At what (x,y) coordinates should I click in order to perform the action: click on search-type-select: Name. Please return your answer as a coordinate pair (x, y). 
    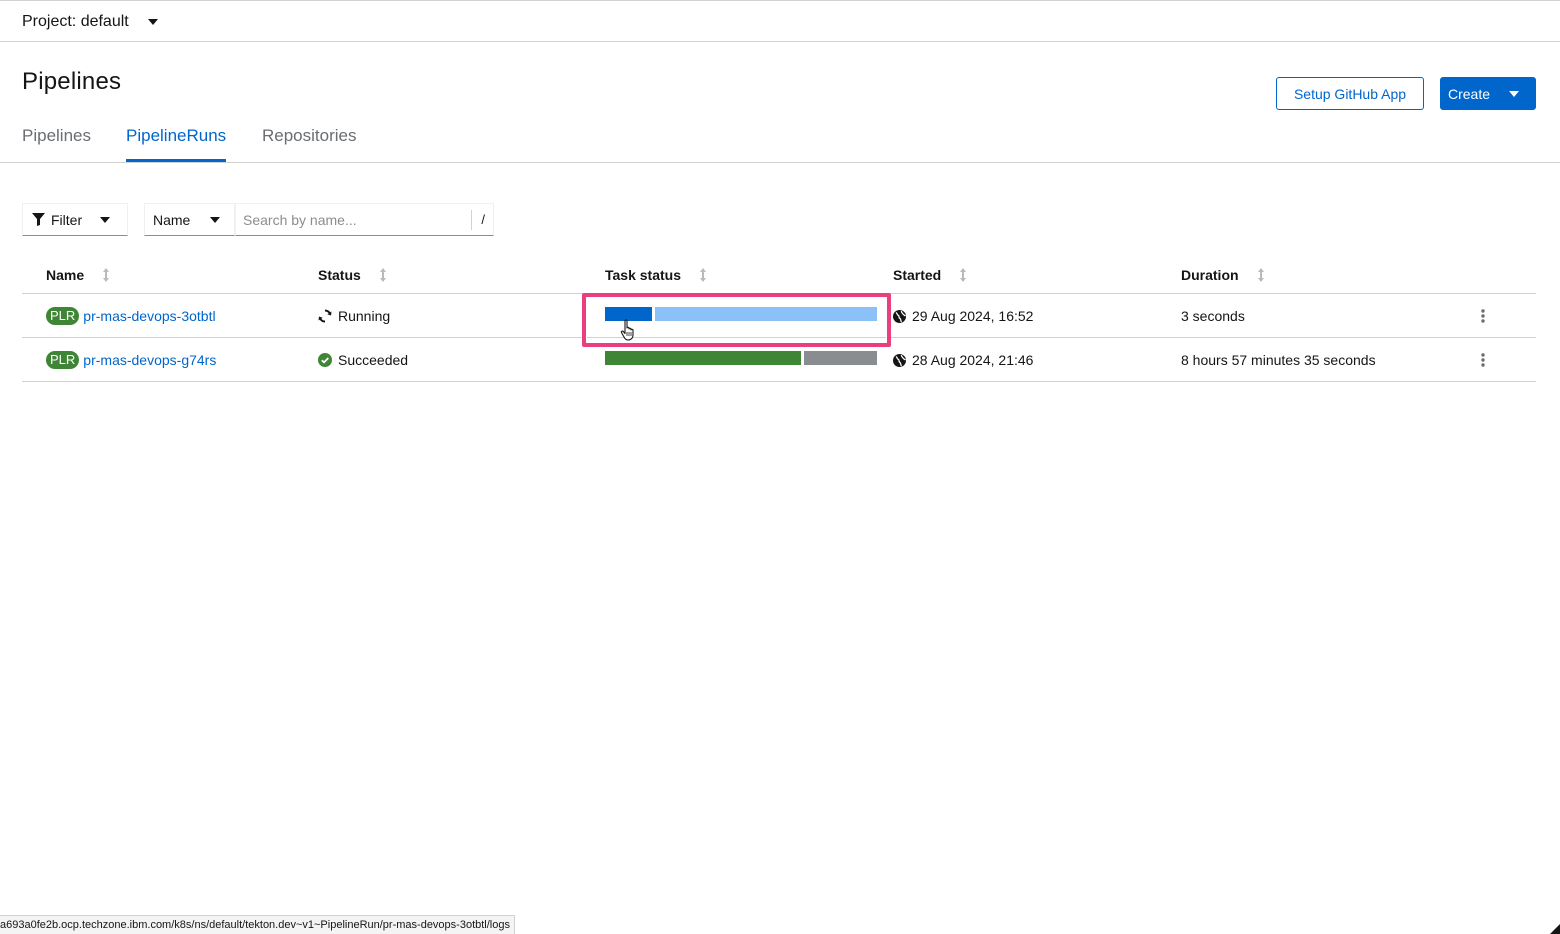
    Looking at the image, I should click on (189, 219).